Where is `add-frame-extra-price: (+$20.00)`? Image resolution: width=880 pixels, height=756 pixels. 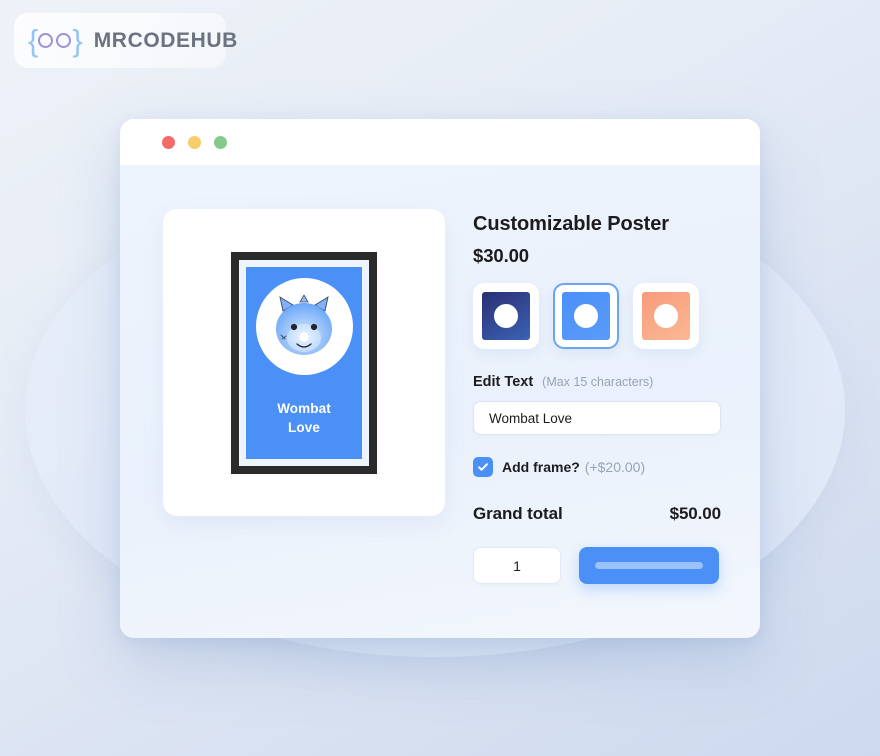 add-frame-extra-price: (+$20.00) is located at coordinates (615, 467).